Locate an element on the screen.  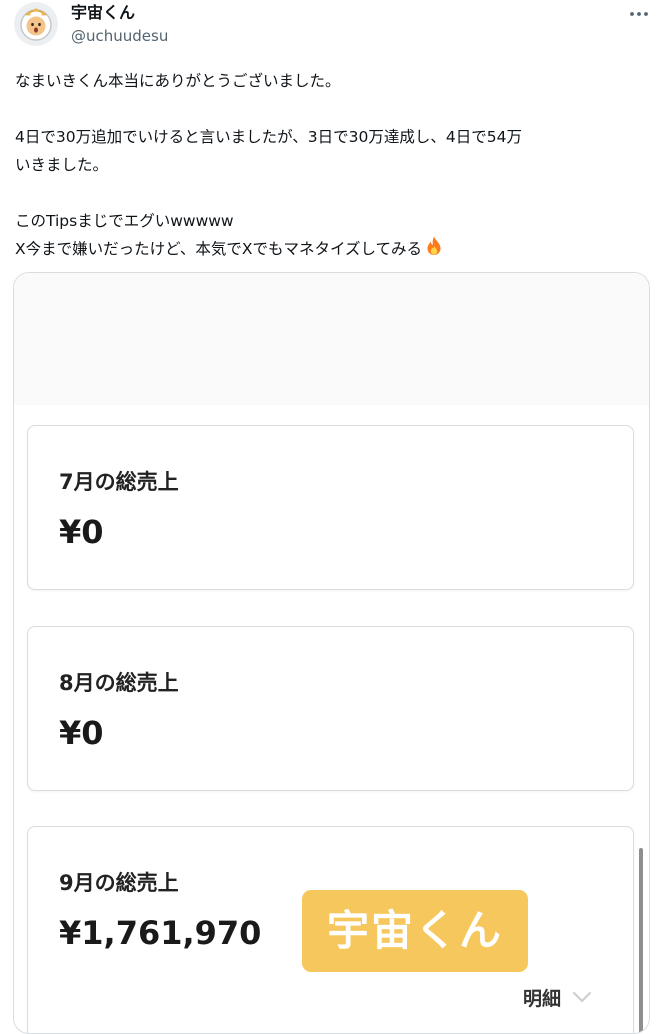
chevron-down-icon is located at coordinates (582, 998).